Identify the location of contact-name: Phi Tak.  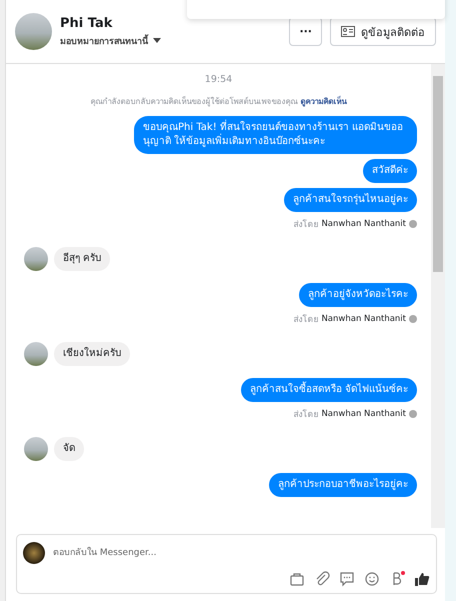
(87, 23).